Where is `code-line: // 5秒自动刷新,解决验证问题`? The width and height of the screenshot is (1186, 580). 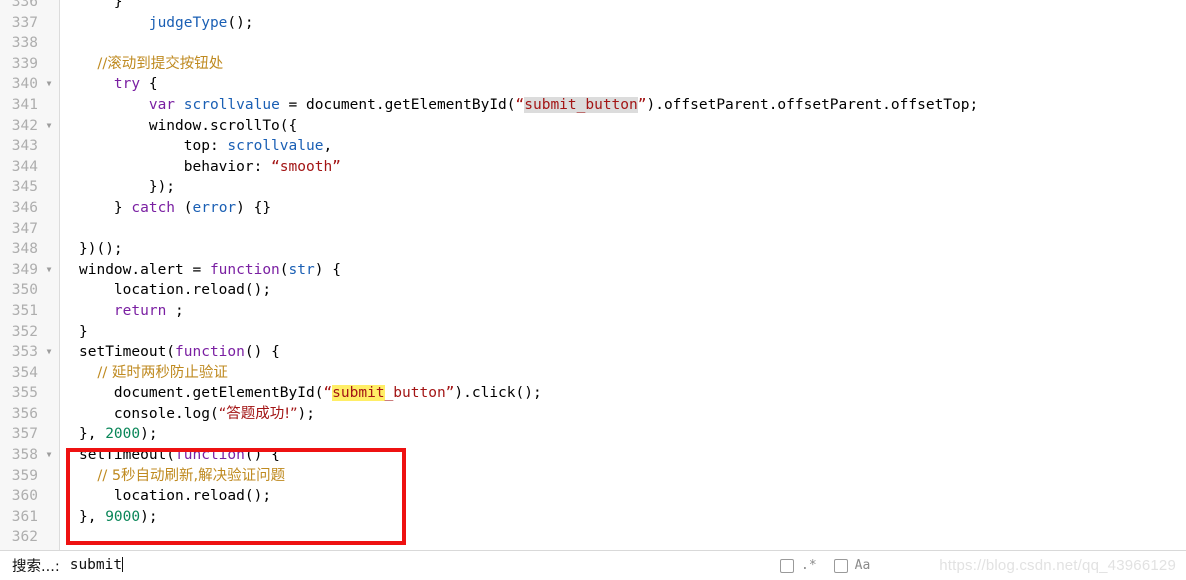 code-line: // 5秒自动刷新,解决验证问题 is located at coordinates (623, 476).